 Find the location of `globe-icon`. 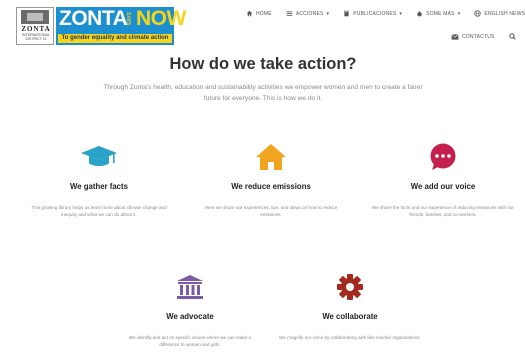

globe-icon is located at coordinates (478, 13).